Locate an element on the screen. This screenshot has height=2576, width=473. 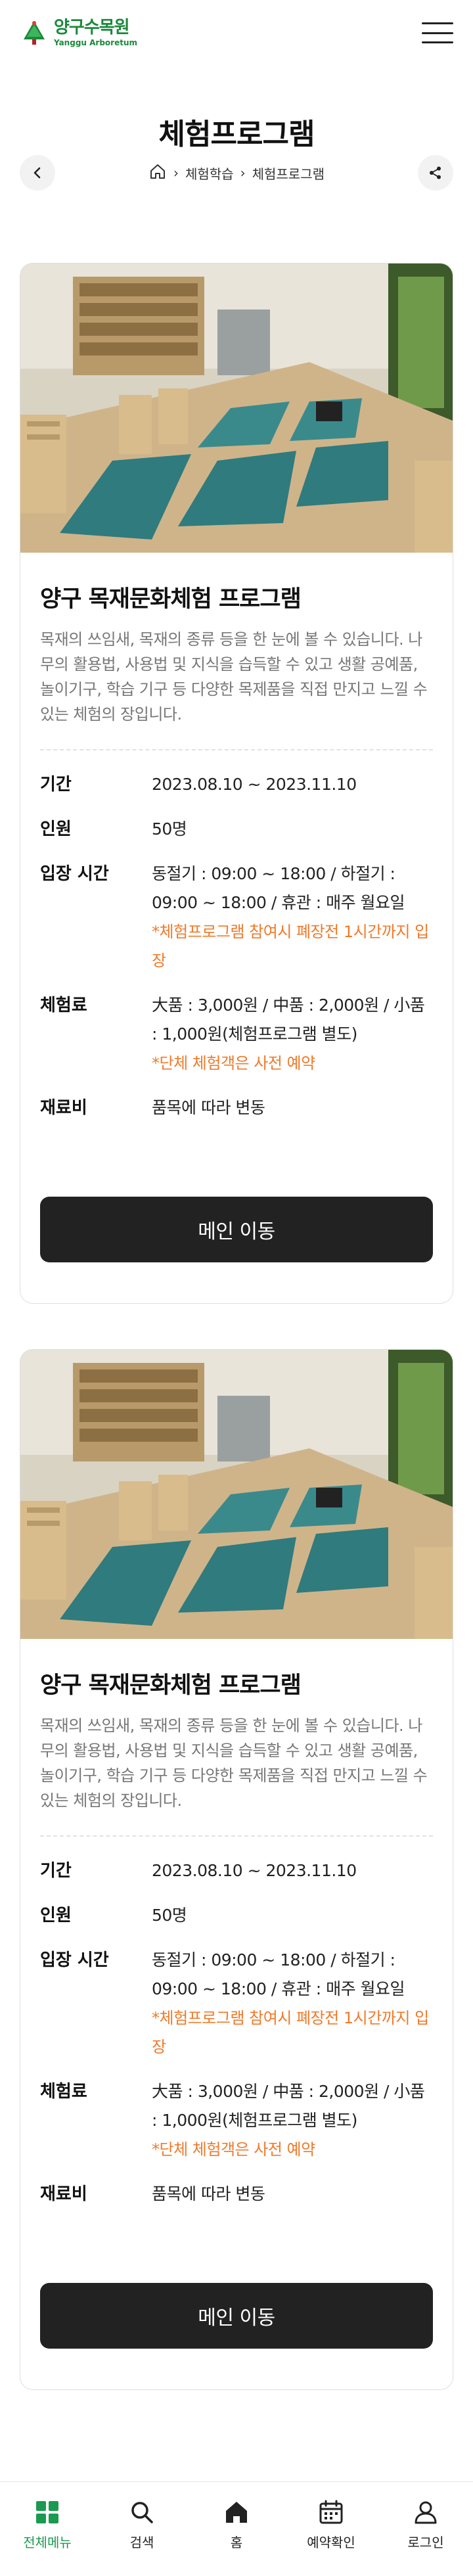
back-button is located at coordinates (37, 173).